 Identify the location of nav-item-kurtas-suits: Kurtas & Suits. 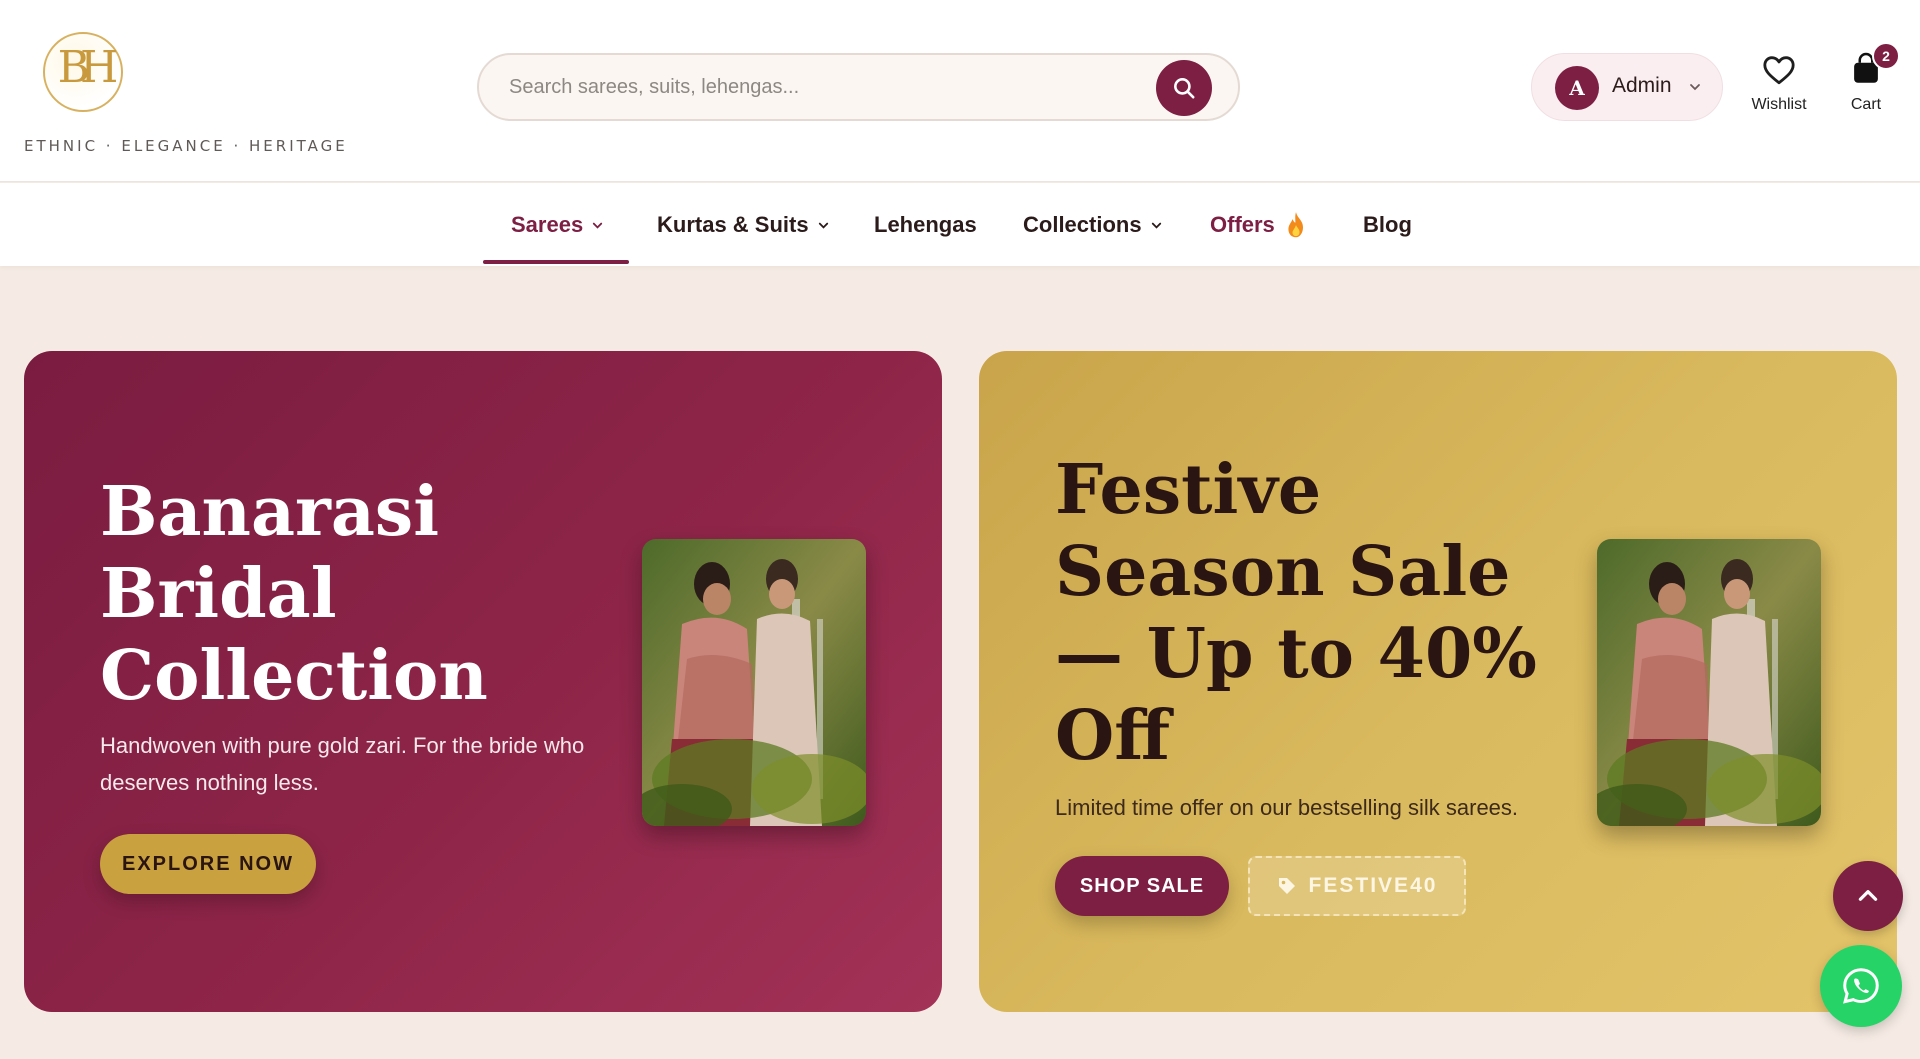
(743, 224).